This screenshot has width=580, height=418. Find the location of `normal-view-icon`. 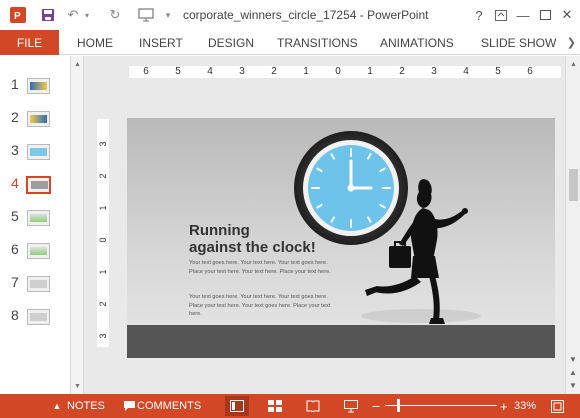

normal-view-icon is located at coordinates (237, 406).